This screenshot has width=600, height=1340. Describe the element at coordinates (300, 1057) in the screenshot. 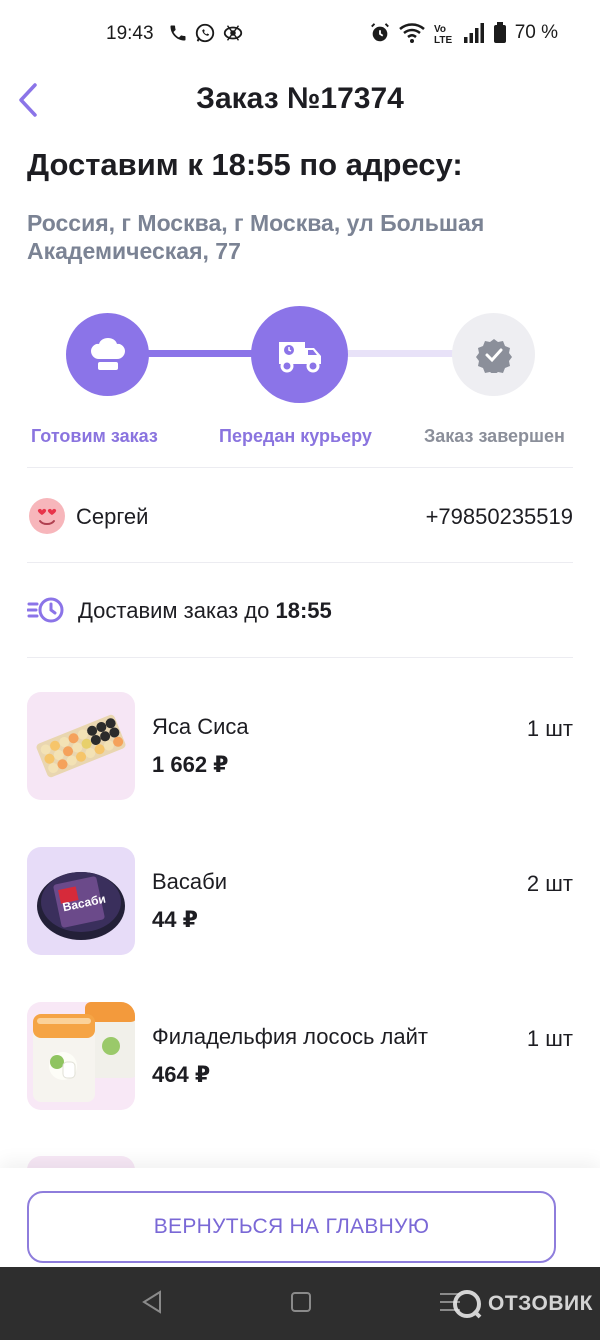

I see `order-item: Филадельфия лосось лайт 464 ₽ 1 шт` at that location.